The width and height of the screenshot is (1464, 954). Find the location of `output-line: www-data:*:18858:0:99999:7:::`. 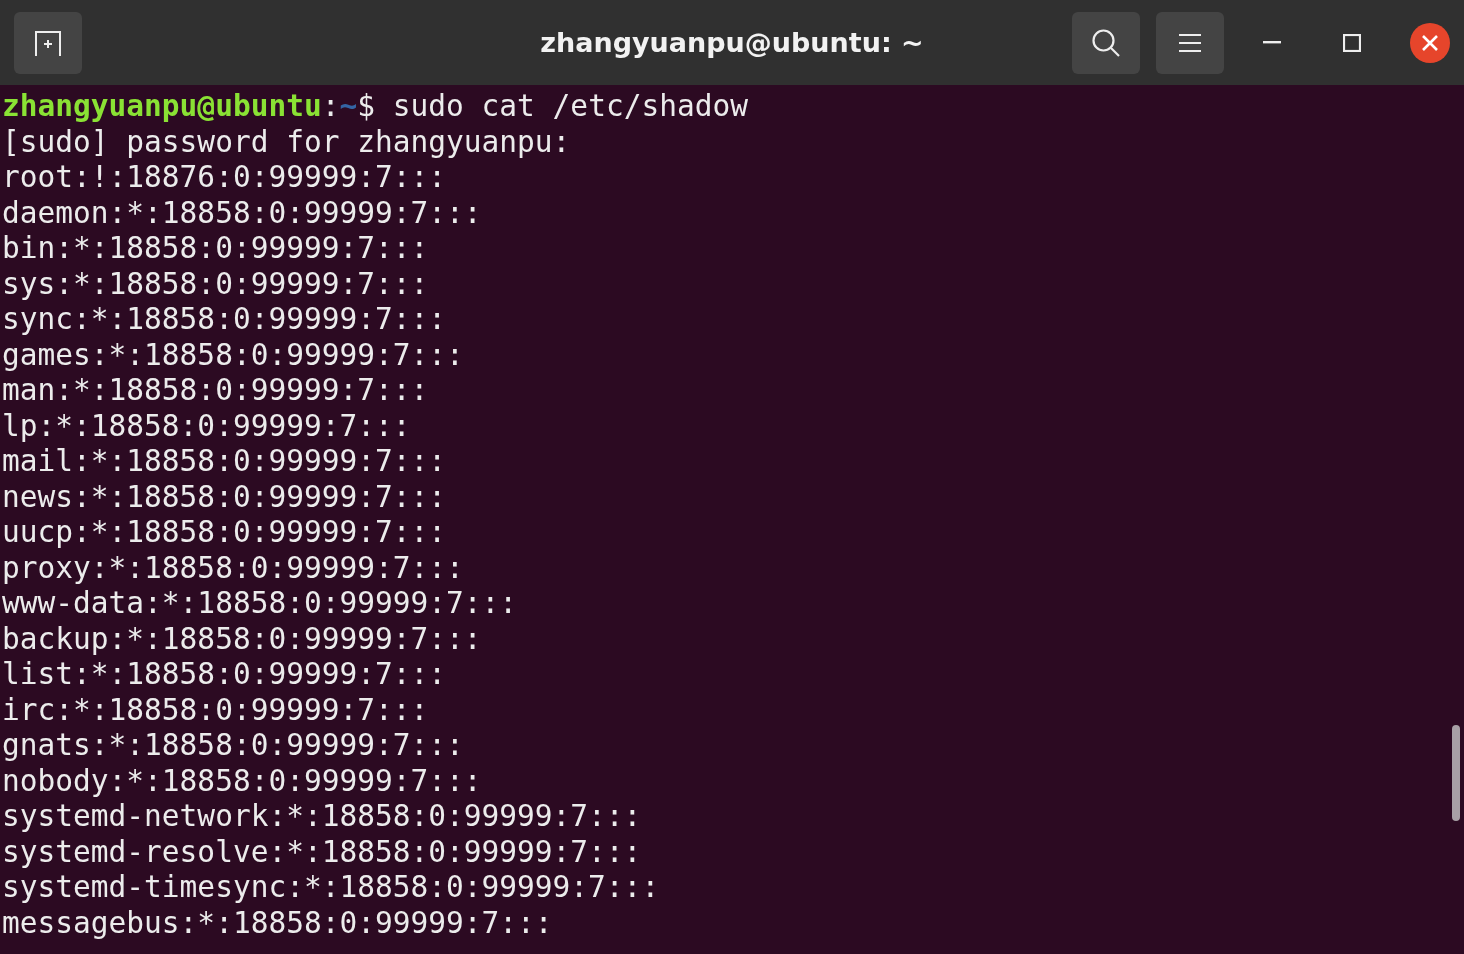

output-line: www-data:*:18858:0:99999:7::: is located at coordinates (260, 603).